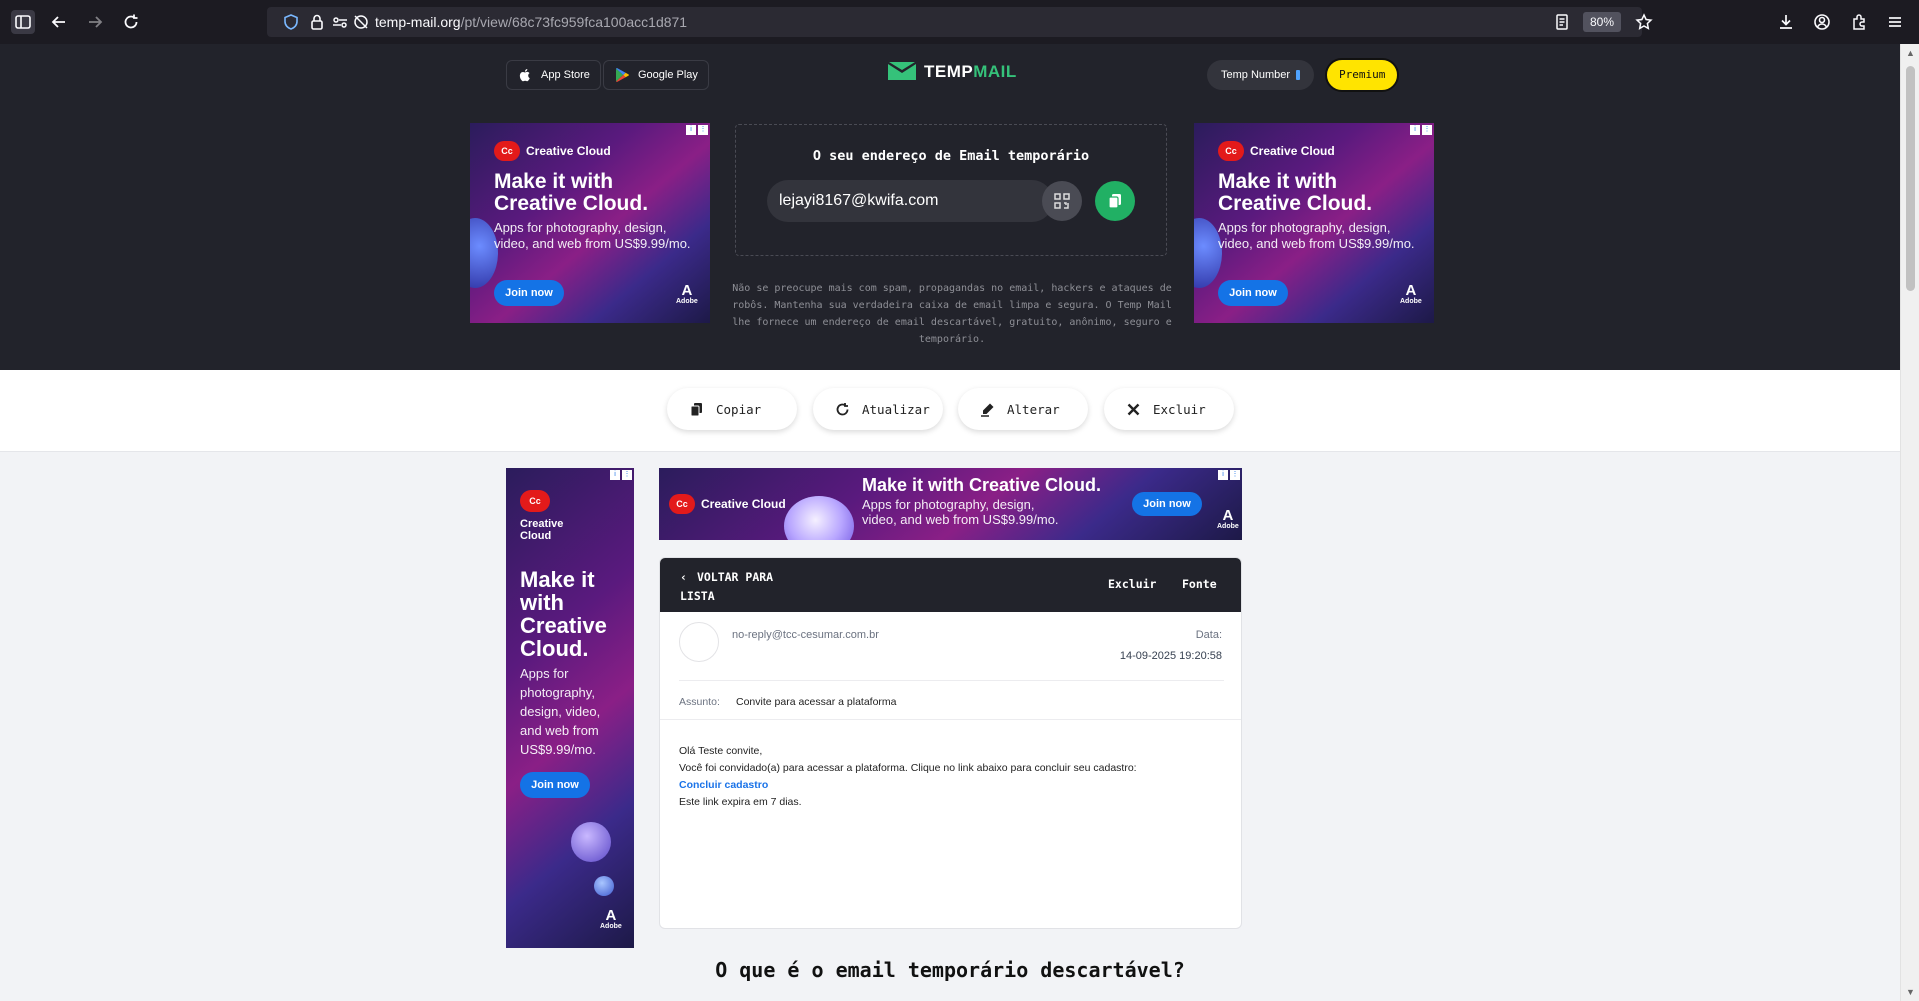 The height and width of the screenshot is (1001, 1919). I want to click on app-store-button: App Store, so click(553, 75).